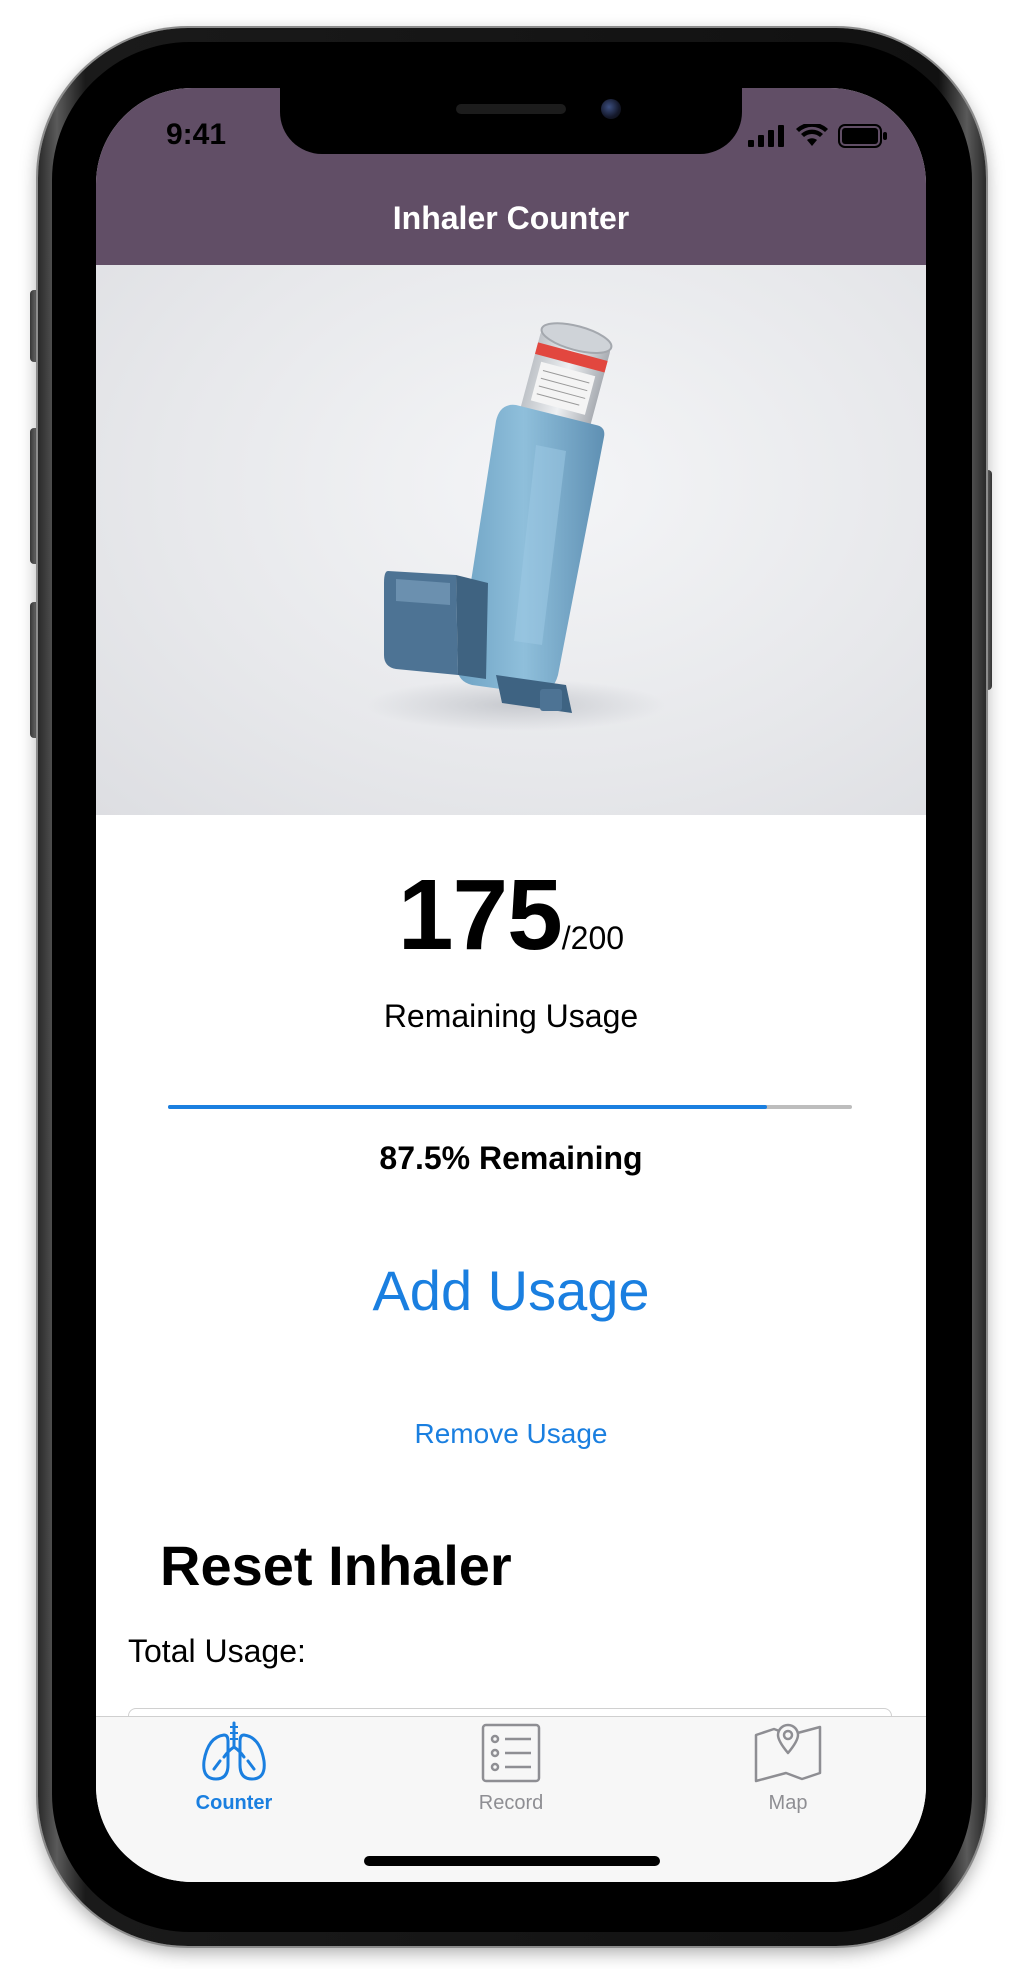 Image resolution: width=1019 pixels, height=1969 pixels. Describe the element at coordinates (336, 1565) in the screenshot. I see `reset-inhaler-heading: Reset Inhaler` at that location.